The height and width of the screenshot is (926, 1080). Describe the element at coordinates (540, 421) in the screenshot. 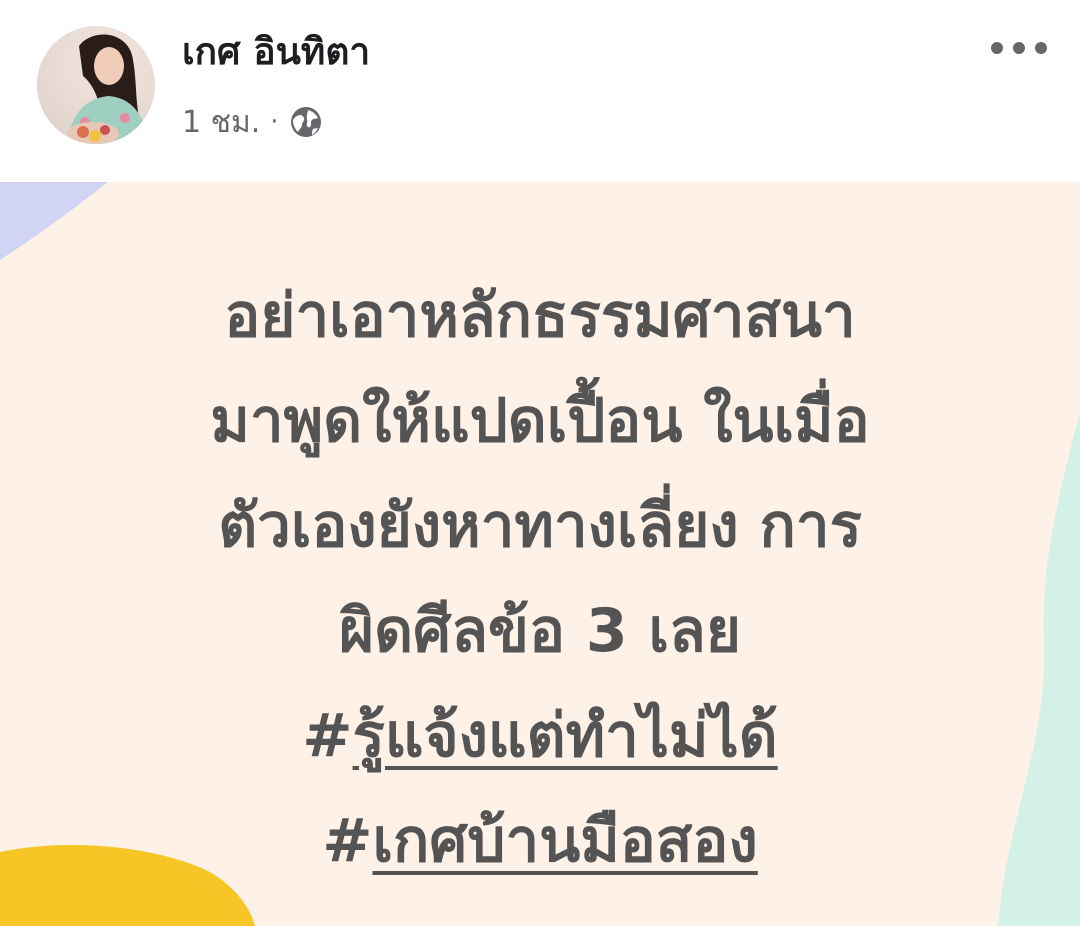

I see `post-text-line-2: มาพูดให้แปดเปื้อน ในเมื่อ` at that location.